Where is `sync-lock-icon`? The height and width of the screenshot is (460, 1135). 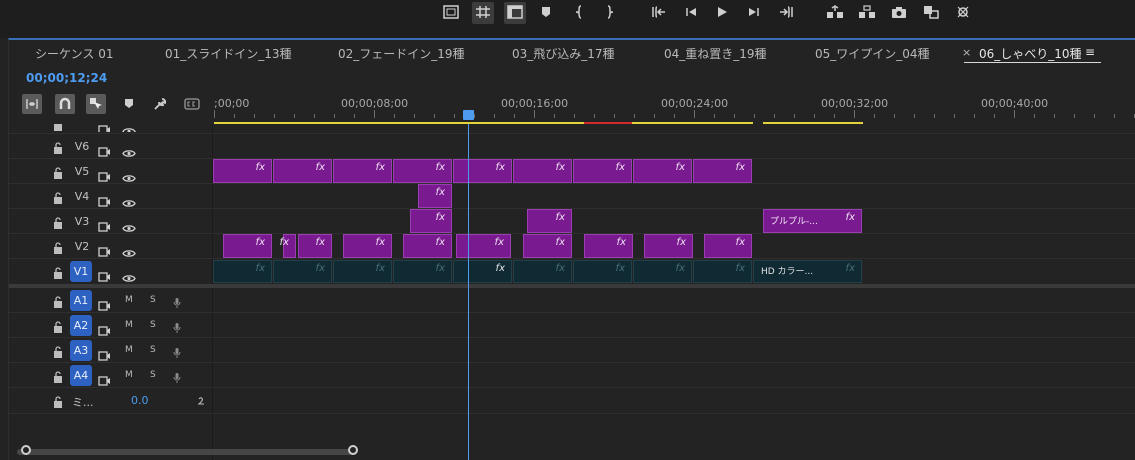
sync-lock-icon is located at coordinates (104, 303).